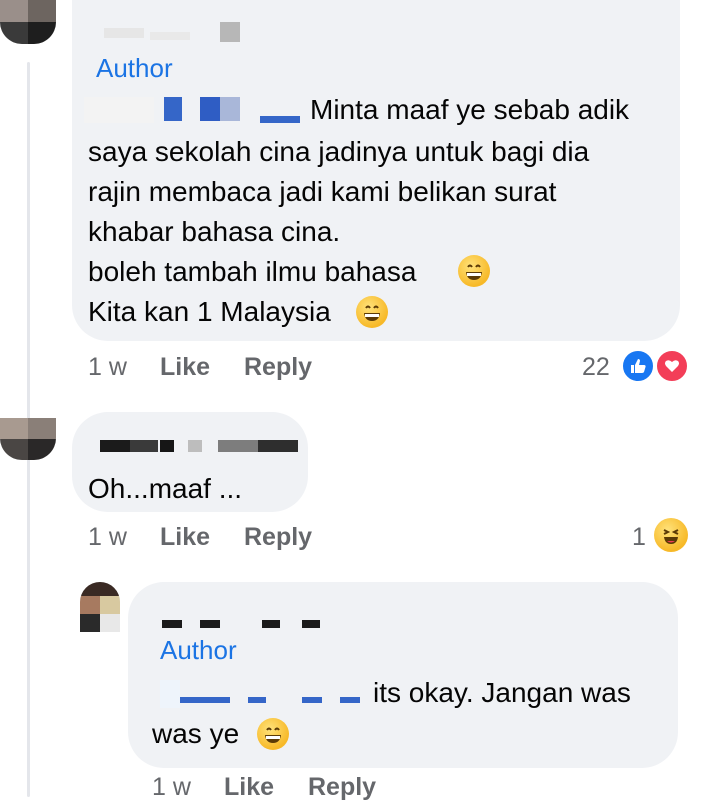  Describe the element at coordinates (638, 366) in the screenshot. I see `like-icon` at that location.